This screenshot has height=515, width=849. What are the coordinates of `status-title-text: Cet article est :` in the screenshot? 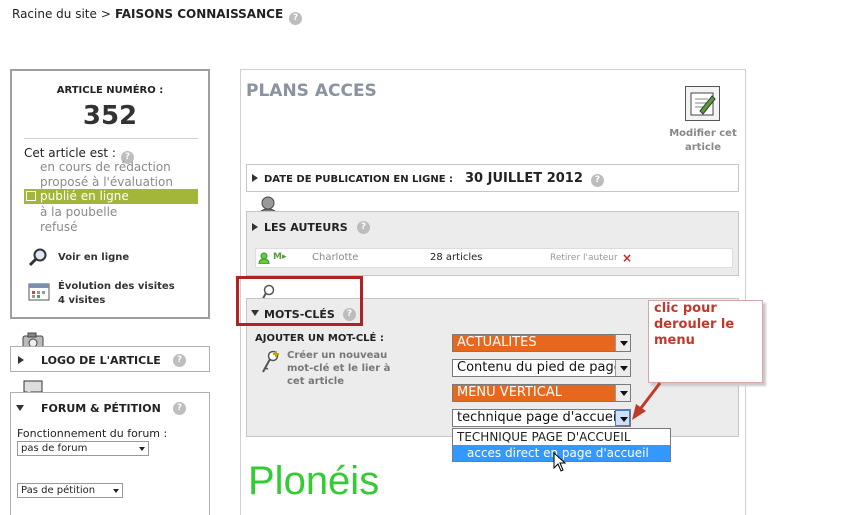 It's located at (70, 153).